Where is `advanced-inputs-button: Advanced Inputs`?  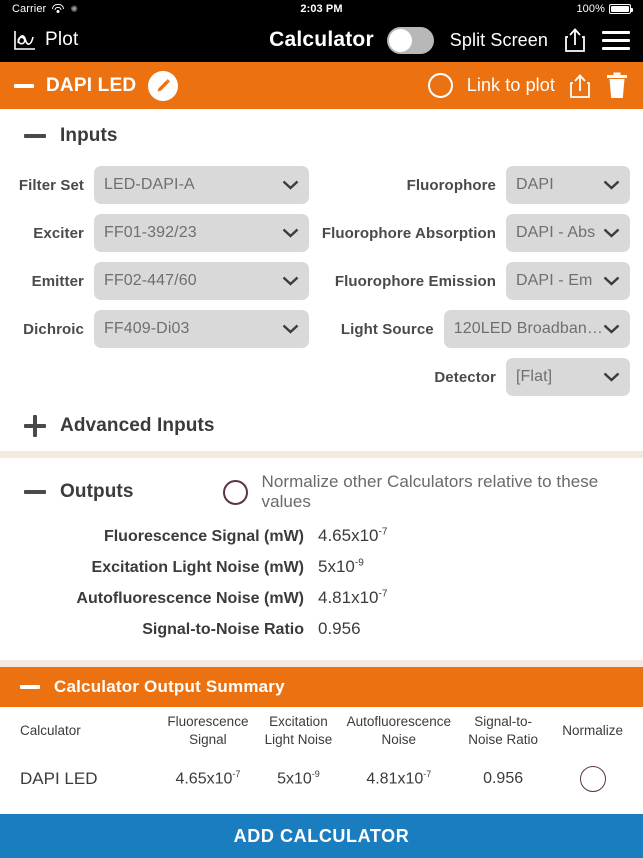 advanced-inputs-button: Advanced Inputs is located at coordinates (321, 433).